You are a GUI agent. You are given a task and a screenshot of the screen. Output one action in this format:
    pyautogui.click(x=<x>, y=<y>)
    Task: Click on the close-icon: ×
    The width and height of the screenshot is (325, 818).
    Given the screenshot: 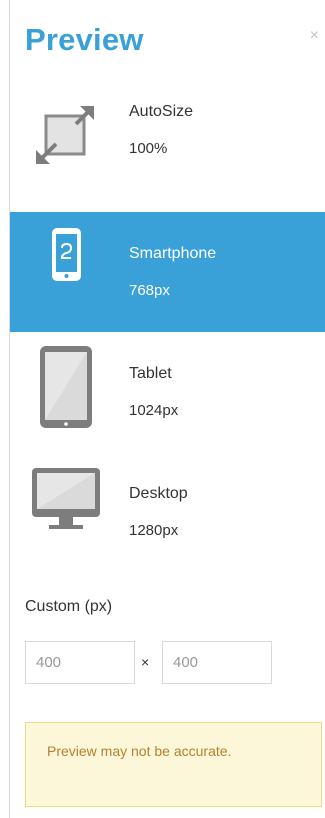 What is the action you would take?
    pyautogui.click(x=314, y=36)
    